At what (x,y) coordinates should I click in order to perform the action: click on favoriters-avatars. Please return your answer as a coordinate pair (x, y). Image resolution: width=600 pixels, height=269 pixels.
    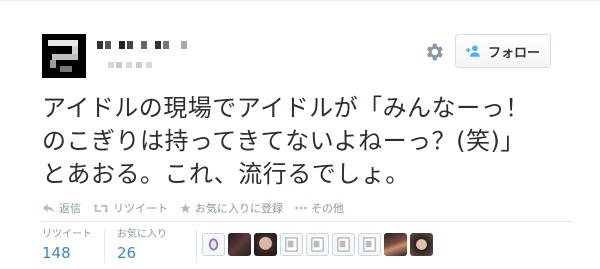
    Looking at the image, I should click on (317, 245).